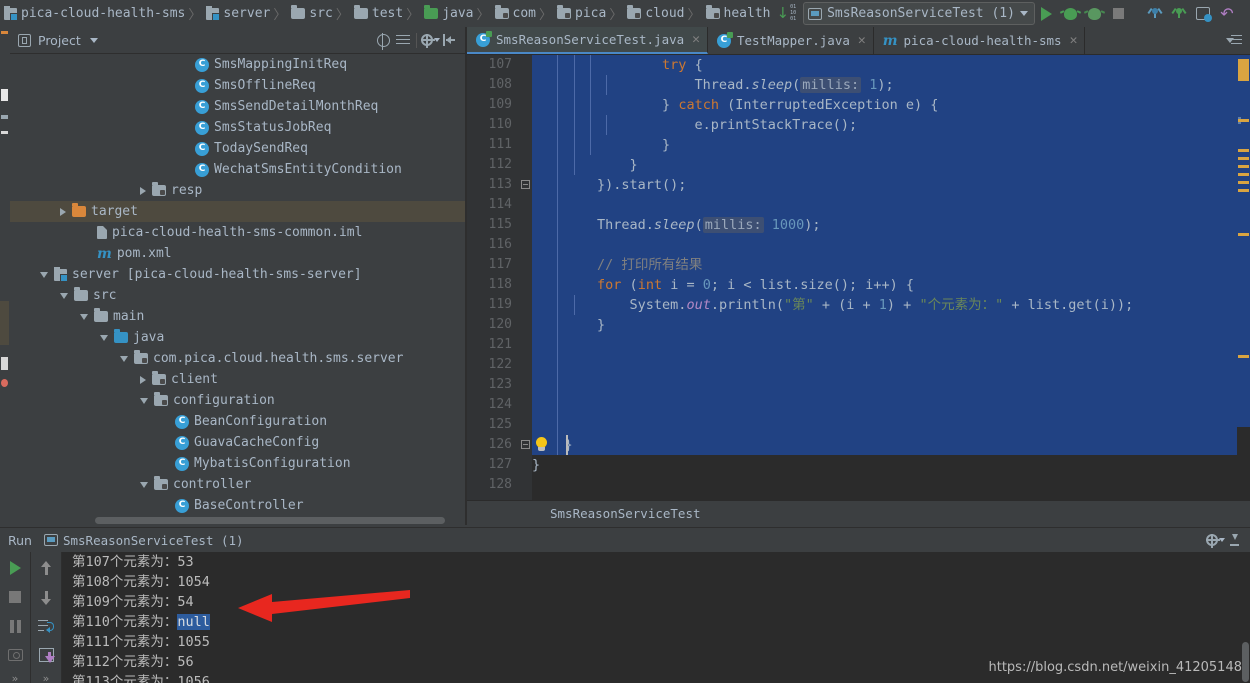  I want to click on editor-tab-smsreasonservicetest-java: C SmsReasonServiceTest.java ✕, so click(587, 40).